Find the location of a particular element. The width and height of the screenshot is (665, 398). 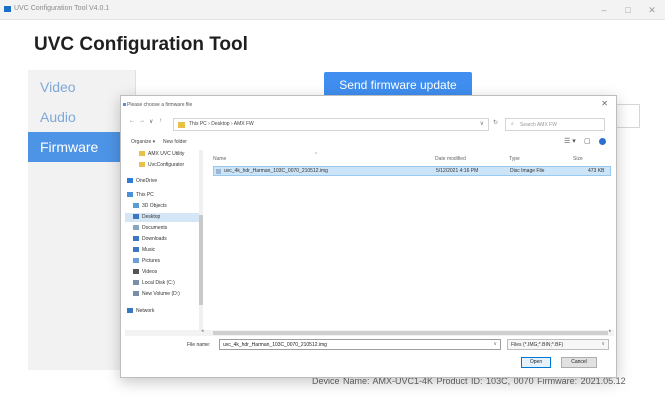

nav-pane-item-label: 3D Objects is located at coordinates (154, 206).